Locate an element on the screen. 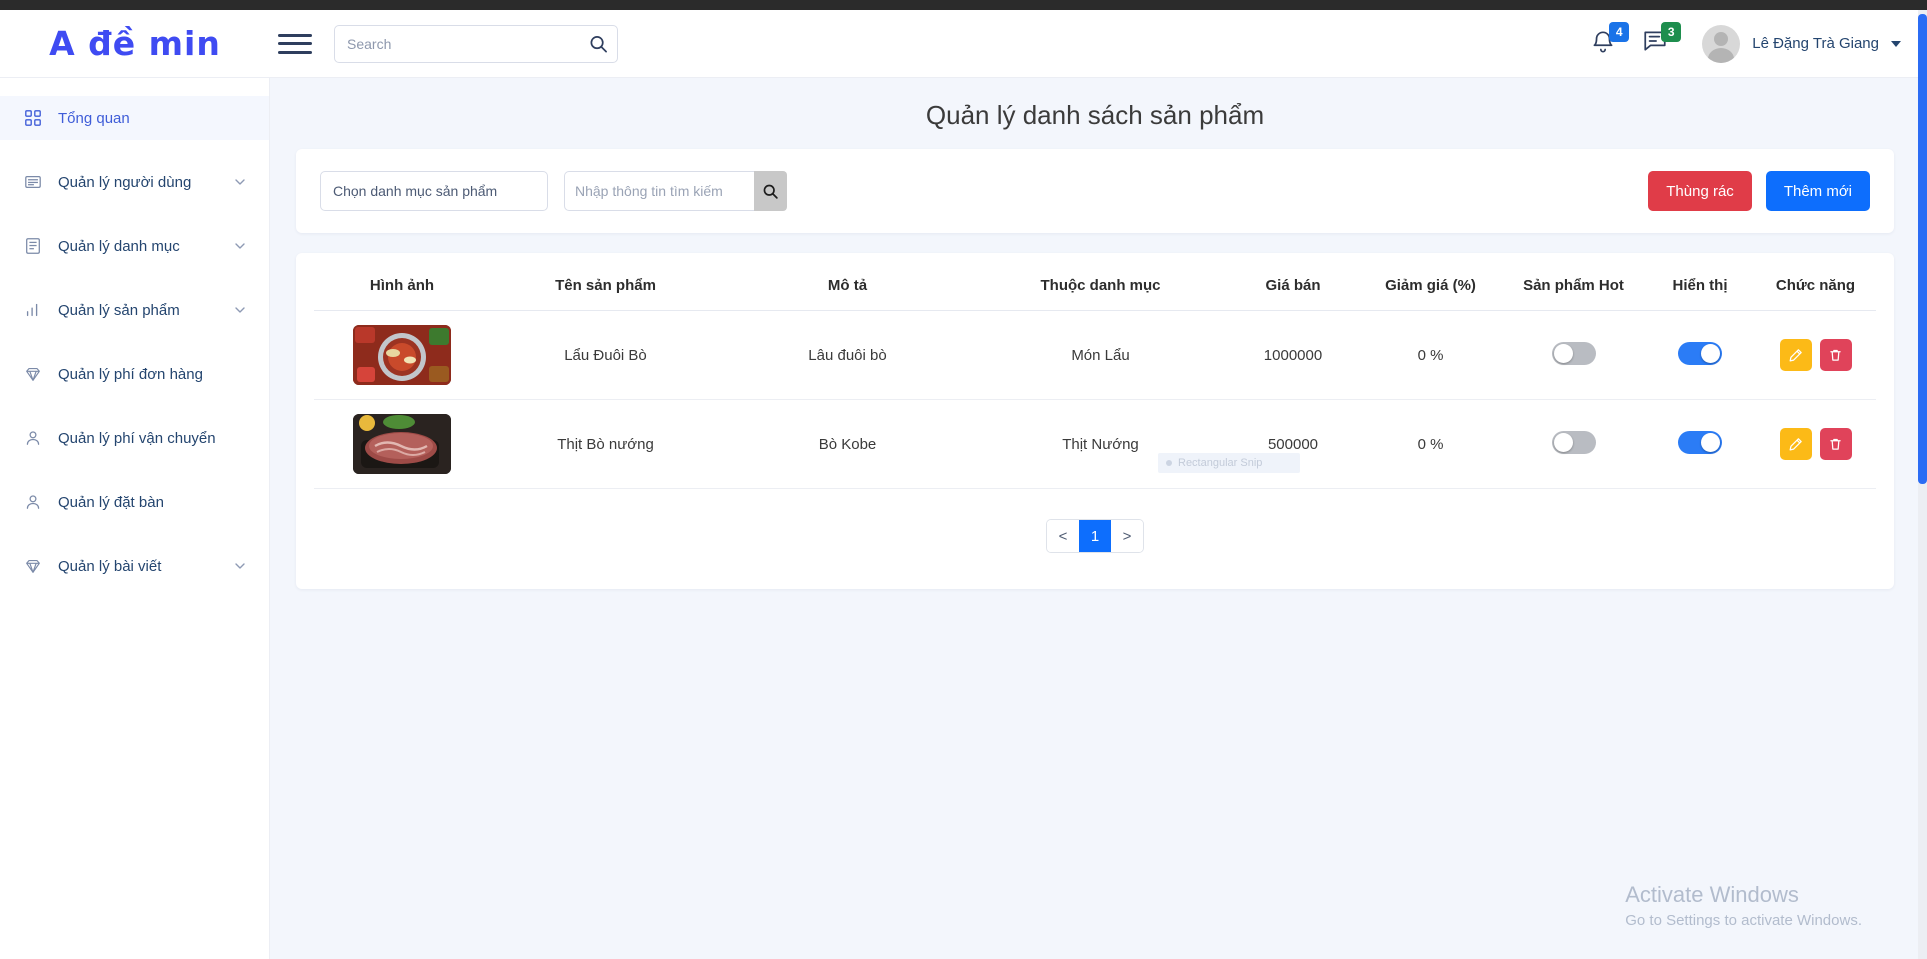  col-gia-ban: Giá bán is located at coordinates (1293, 286).